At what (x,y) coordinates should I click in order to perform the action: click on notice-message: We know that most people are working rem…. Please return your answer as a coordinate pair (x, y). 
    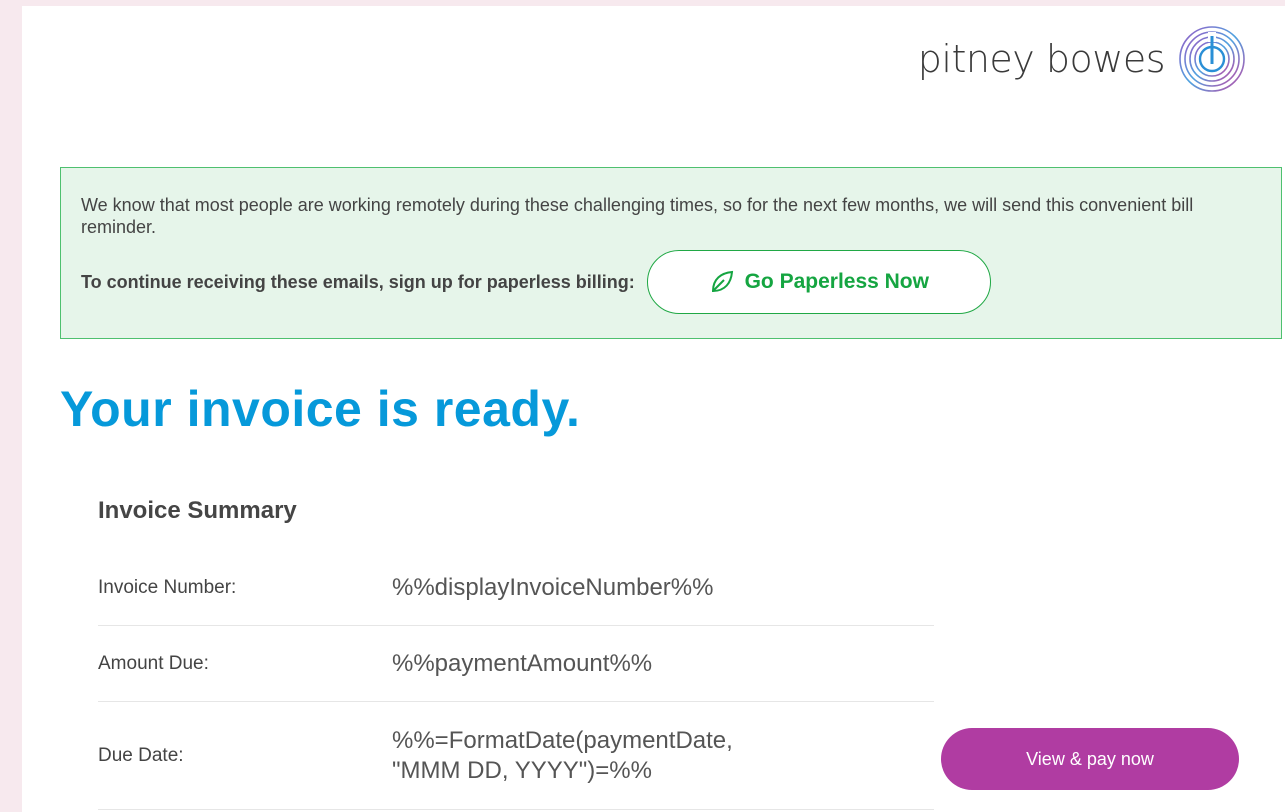
    Looking at the image, I should click on (637, 216).